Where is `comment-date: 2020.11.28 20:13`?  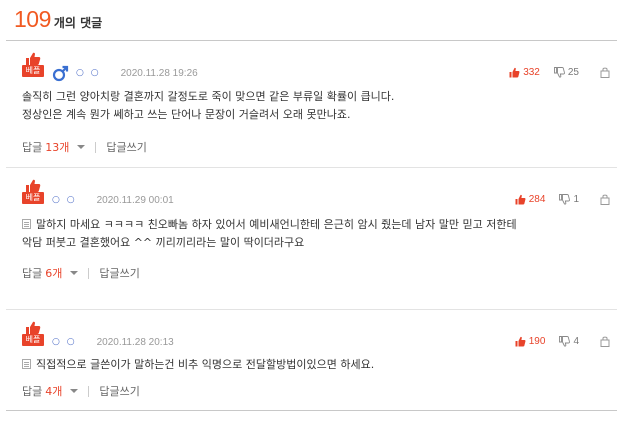
comment-date: 2020.11.28 20:13 is located at coordinates (135, 342).